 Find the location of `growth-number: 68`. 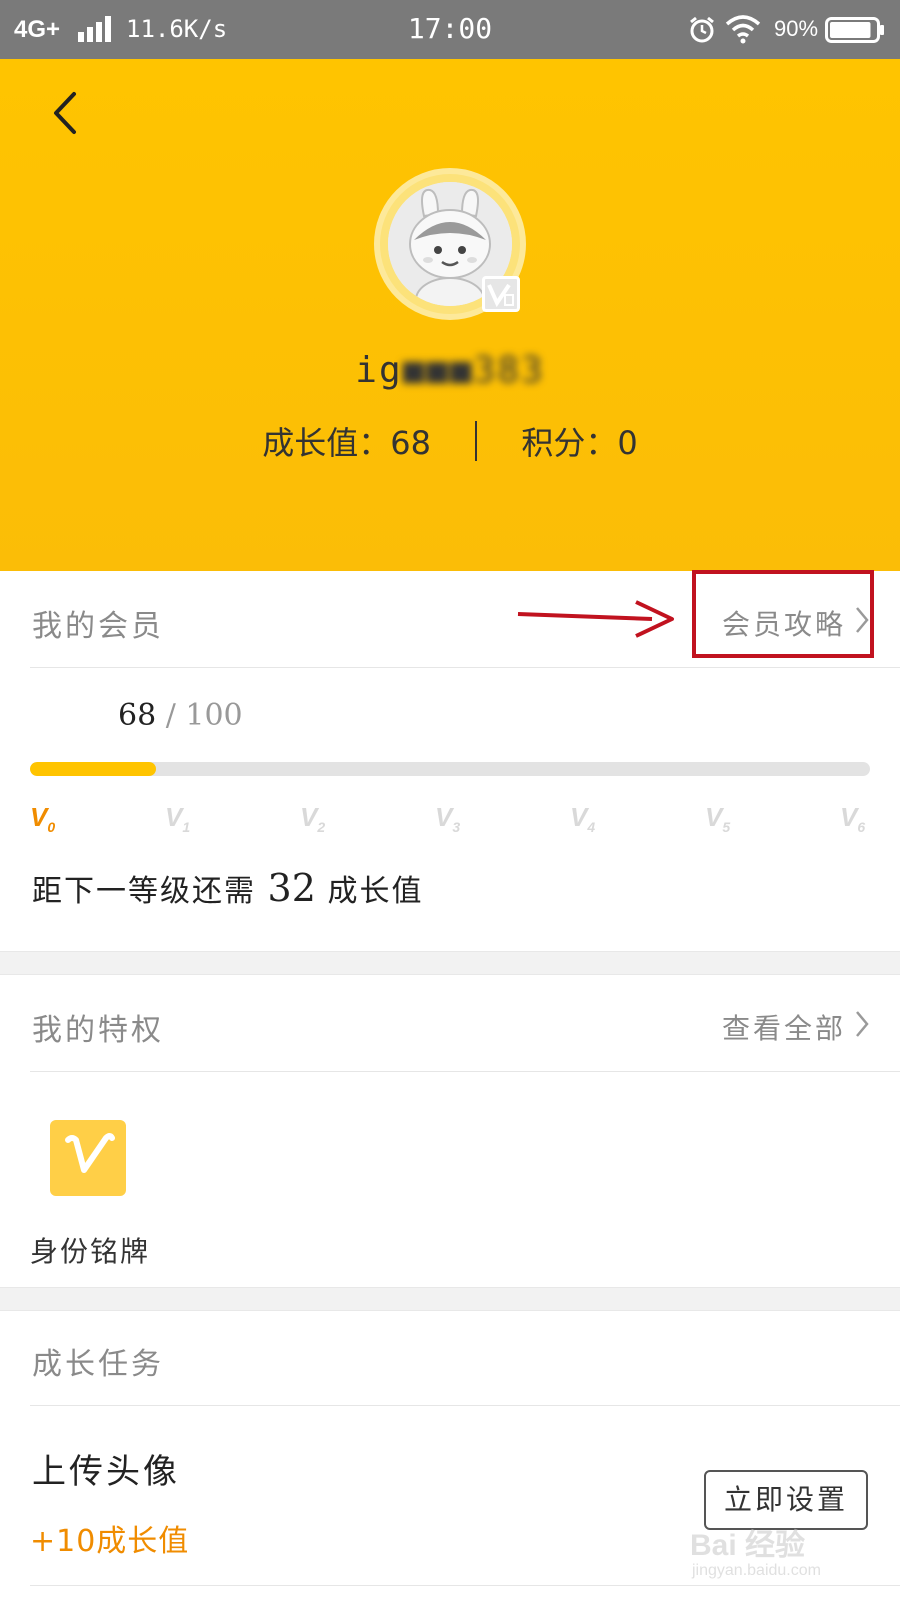

growth-number: 68 is located at coordinates (410, 443).